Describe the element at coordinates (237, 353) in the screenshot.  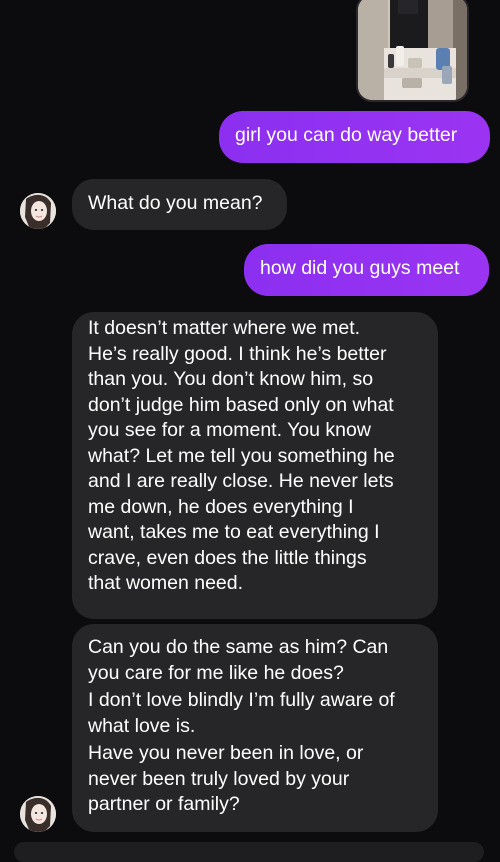
I see `message-line: He’s really good. I think he’s better` at that location.